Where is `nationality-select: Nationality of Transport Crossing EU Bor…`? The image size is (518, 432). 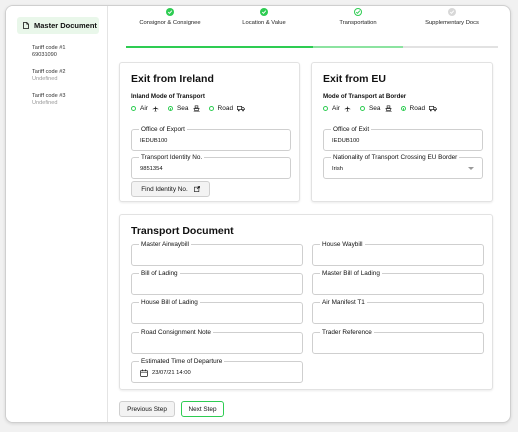
nationality-select: Nationality of Transport Crossing EU Bor… is located at coordinates (403, 166).